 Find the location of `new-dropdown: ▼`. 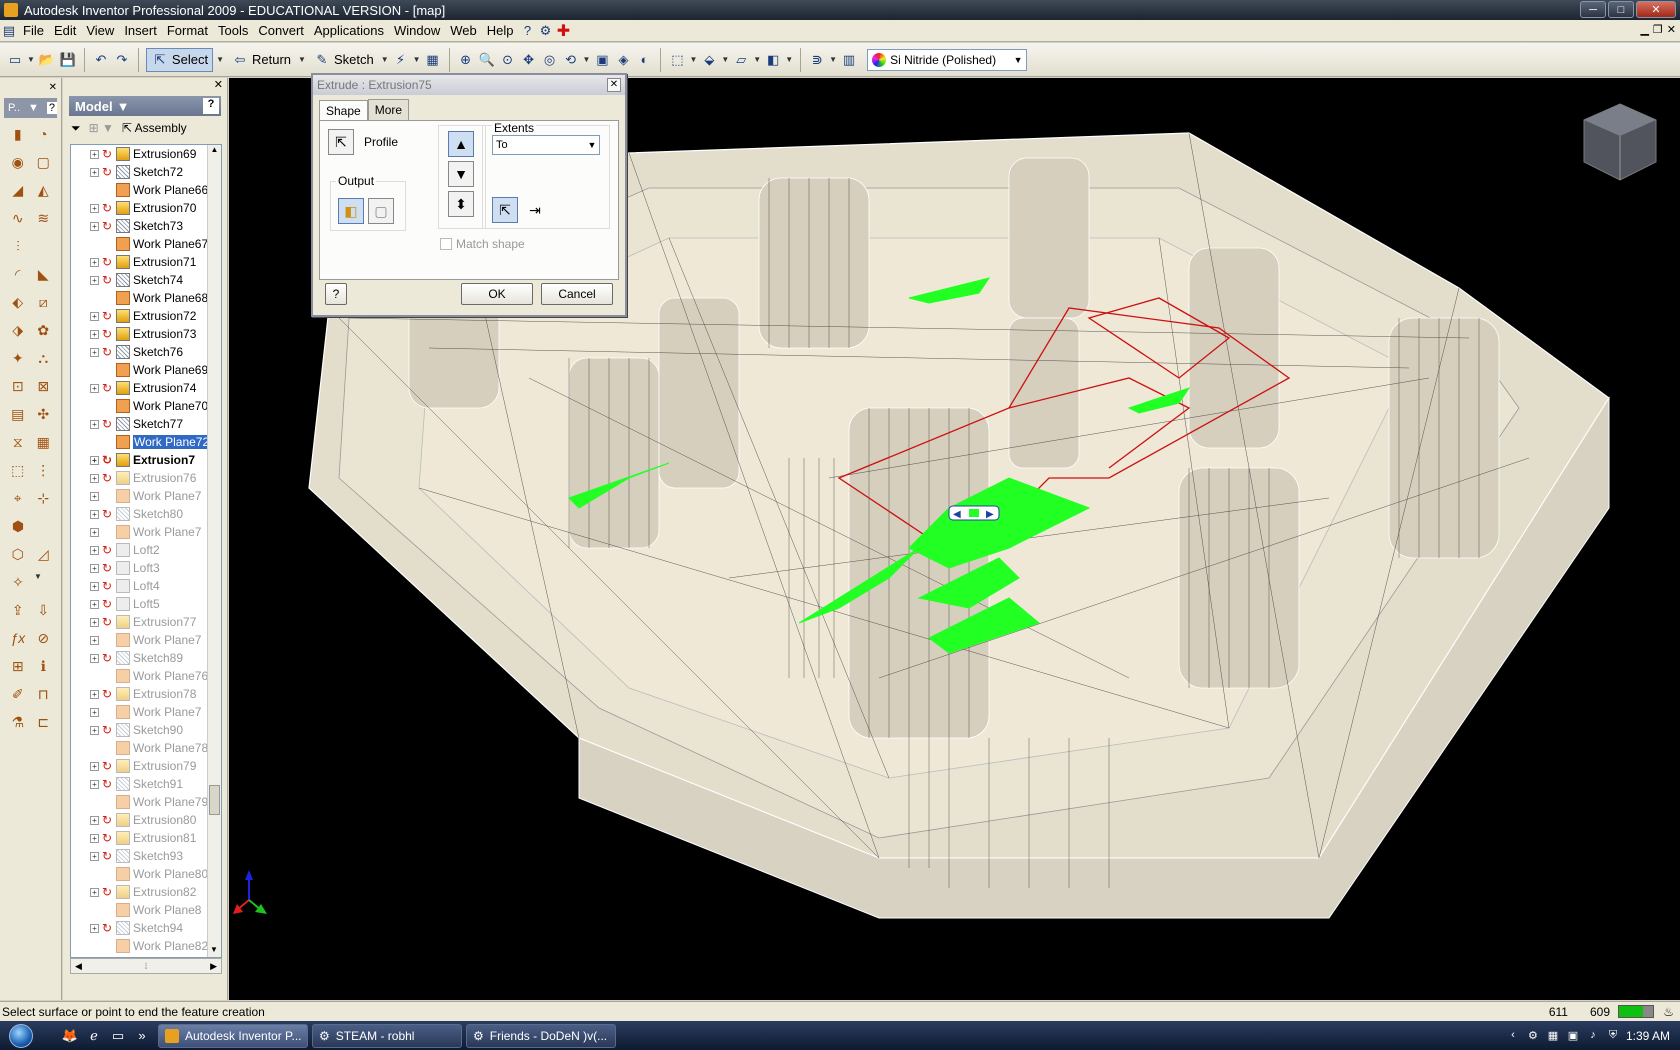

new-dropdown: ▼ is located at coordinates (31, 59).